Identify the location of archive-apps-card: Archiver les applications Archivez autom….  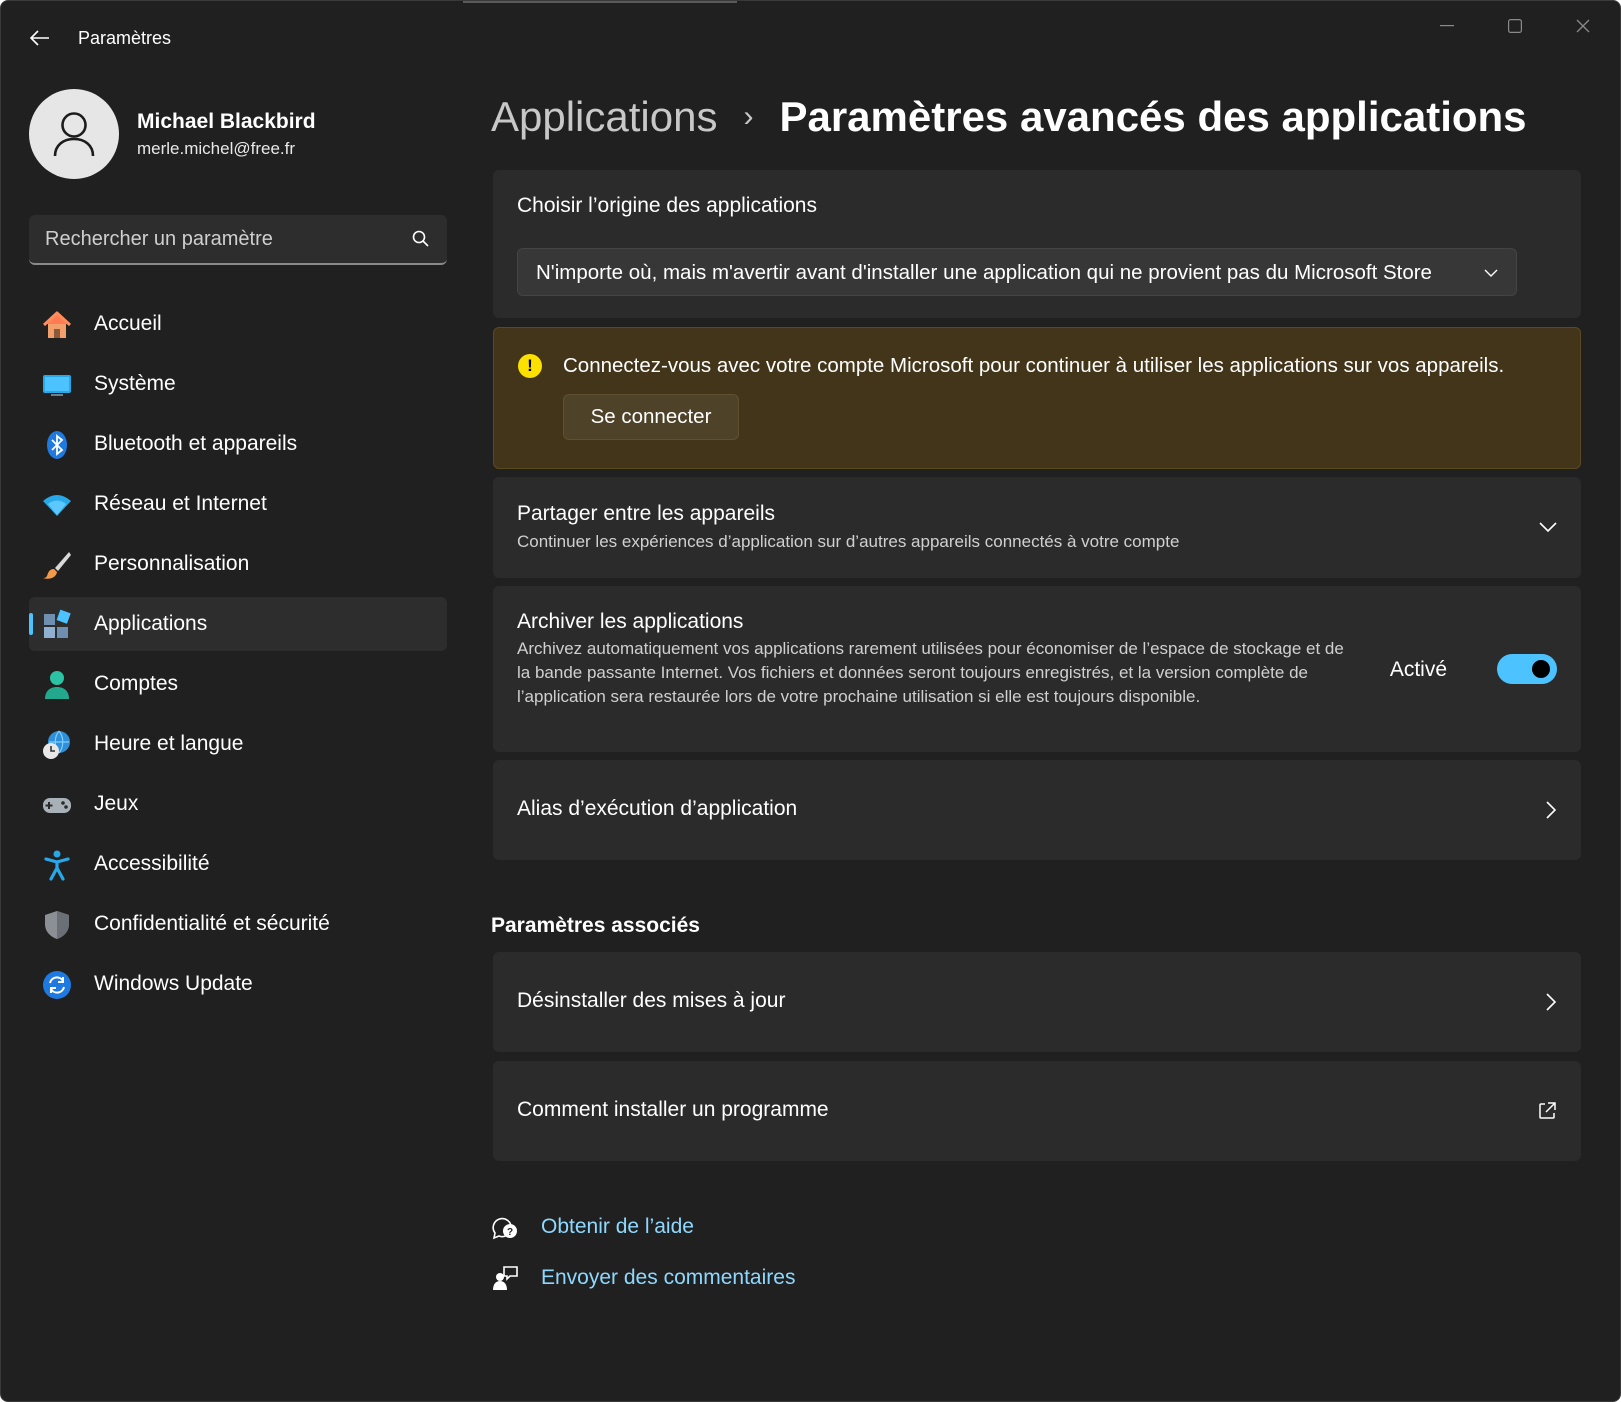
(1037, 669).